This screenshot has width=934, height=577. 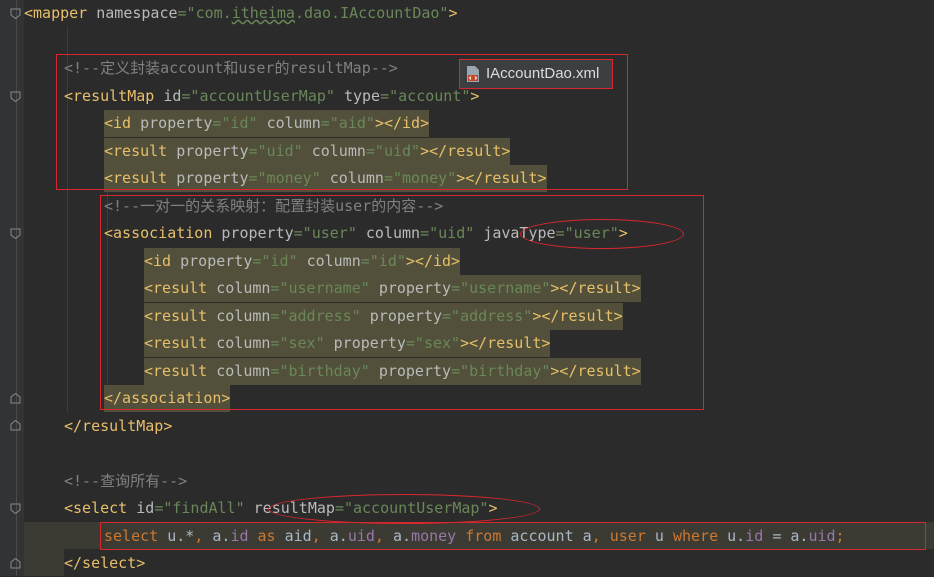 I want to click on current-line-highlight, so click(x=44, y=562).